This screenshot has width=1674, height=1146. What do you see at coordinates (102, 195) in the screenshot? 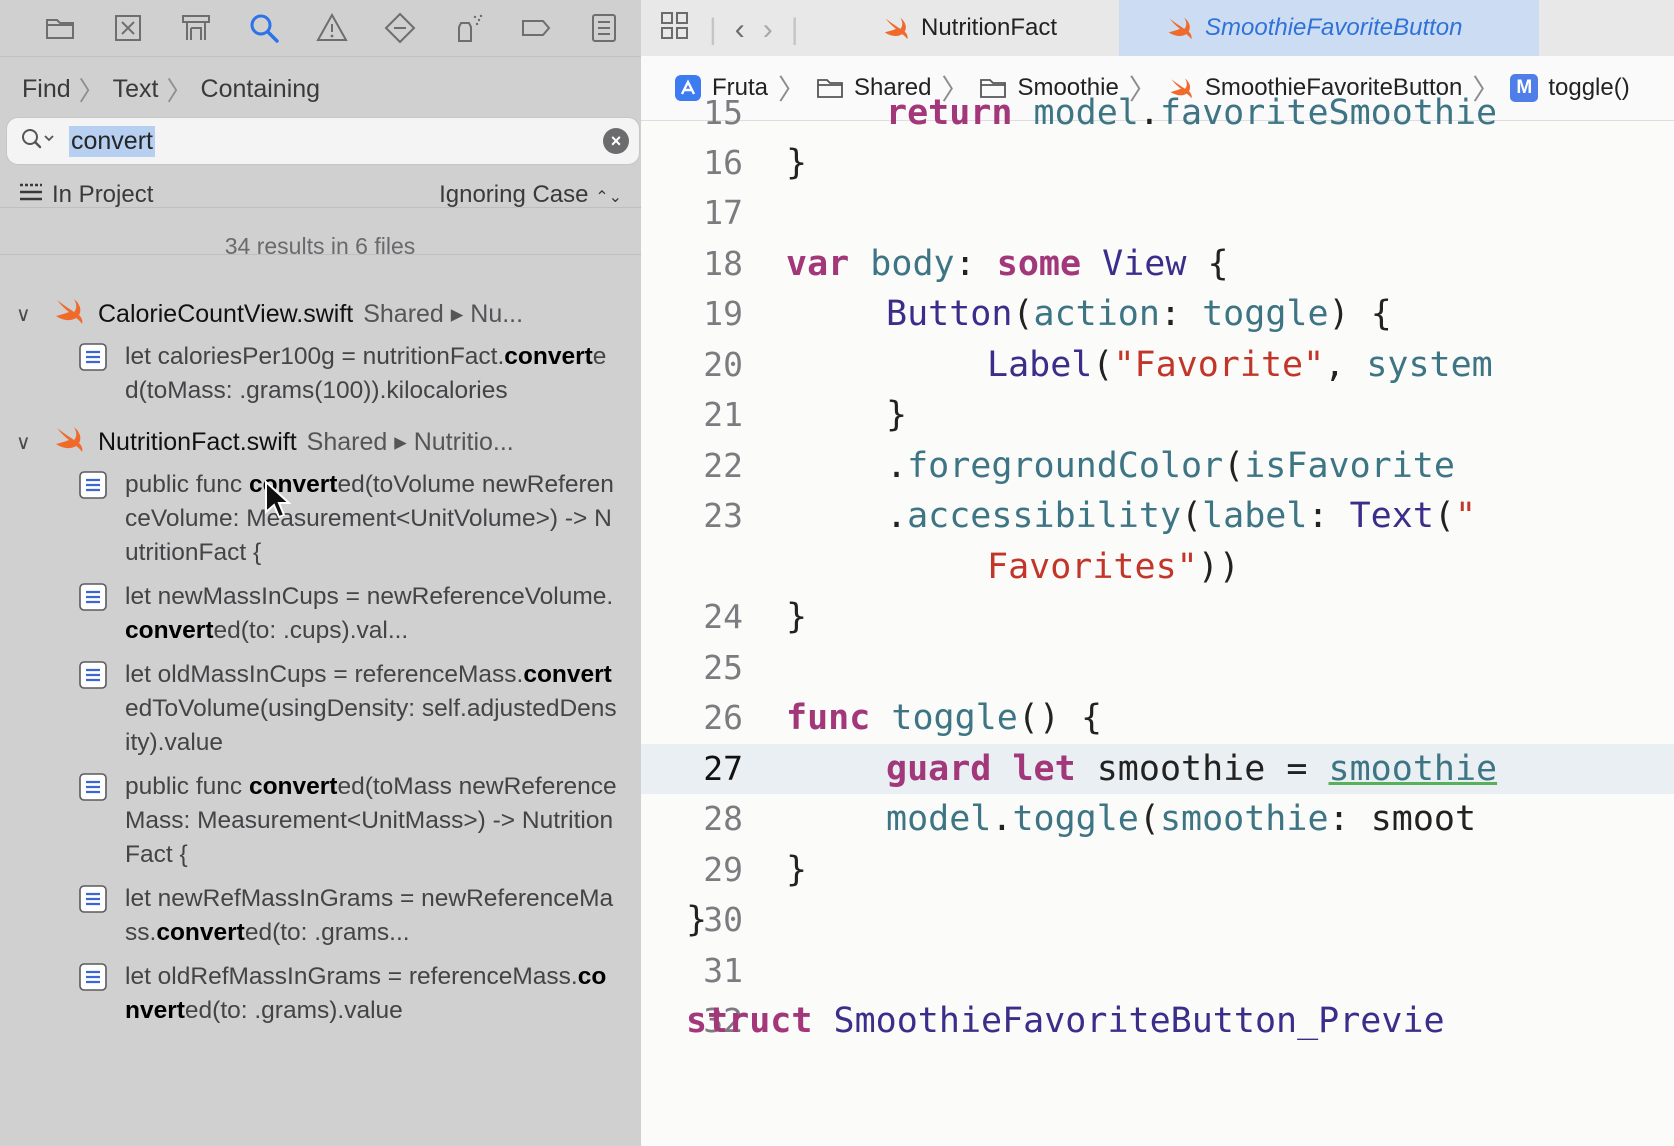
I see `search-scope: In Project` at bounding box center [102, 195].